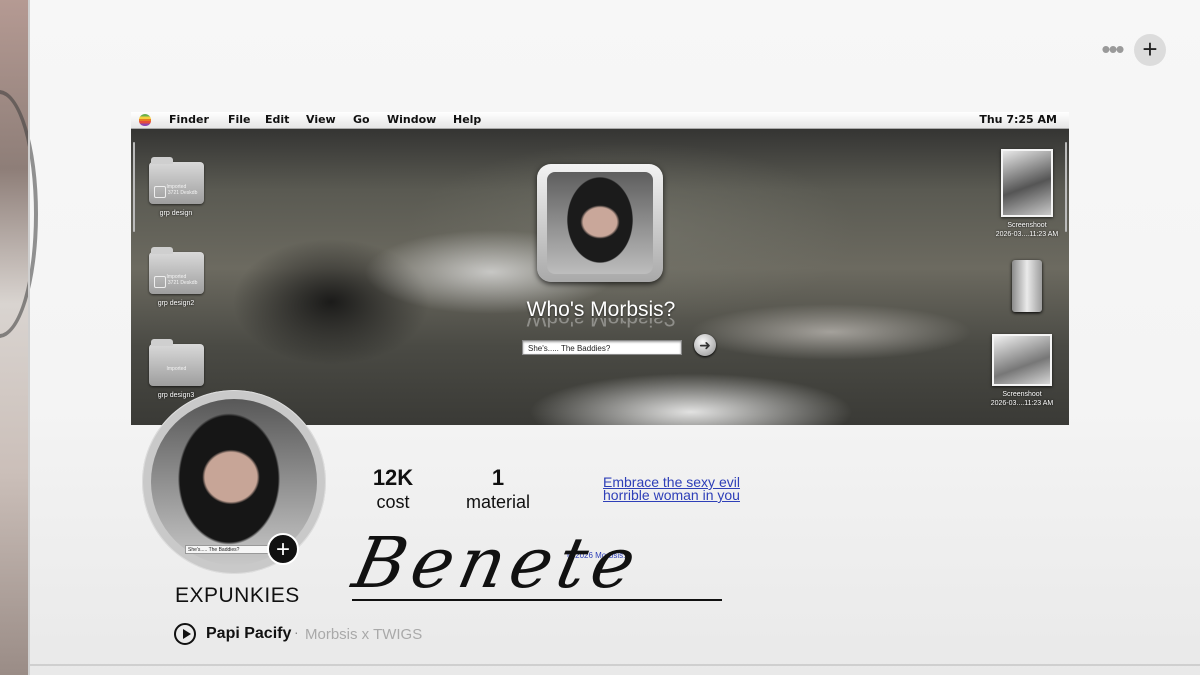  I want to click on menu-go: Go, so click(361, 119).